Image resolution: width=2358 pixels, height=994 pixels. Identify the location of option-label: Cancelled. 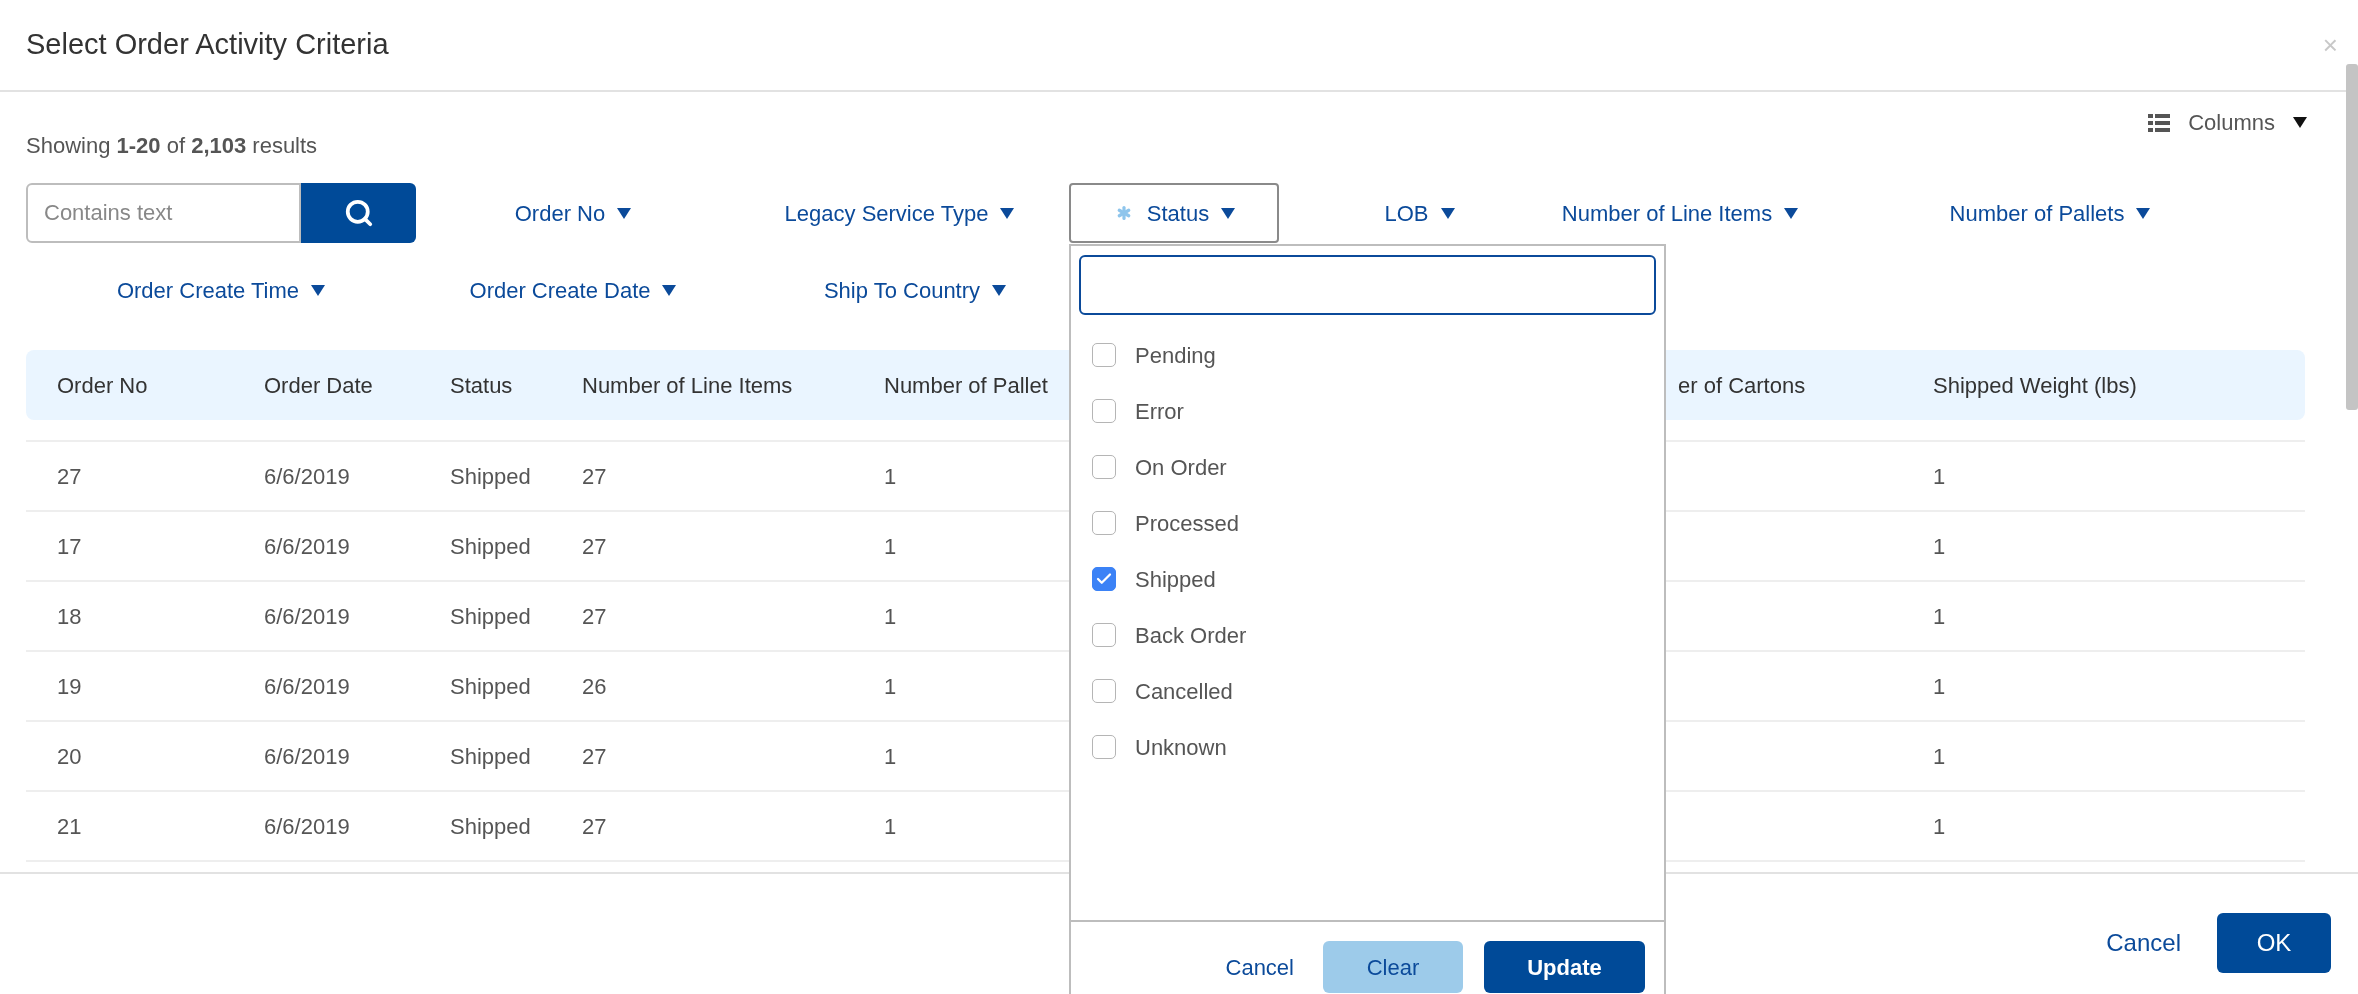
(1184, 691).